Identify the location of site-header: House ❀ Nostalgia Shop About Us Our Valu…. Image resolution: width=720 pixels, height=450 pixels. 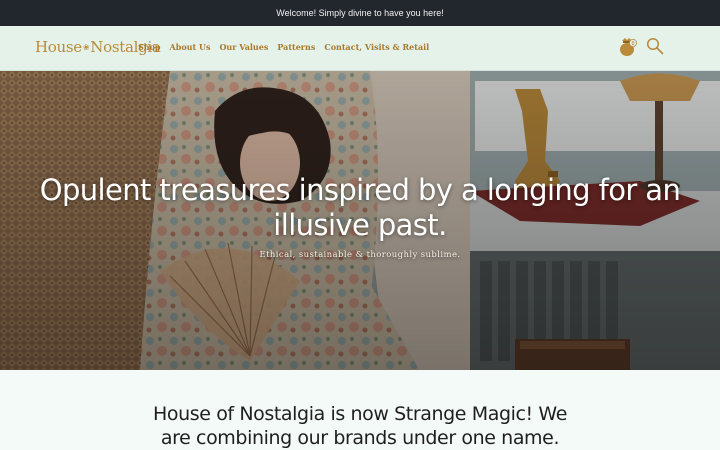
(360, 48).